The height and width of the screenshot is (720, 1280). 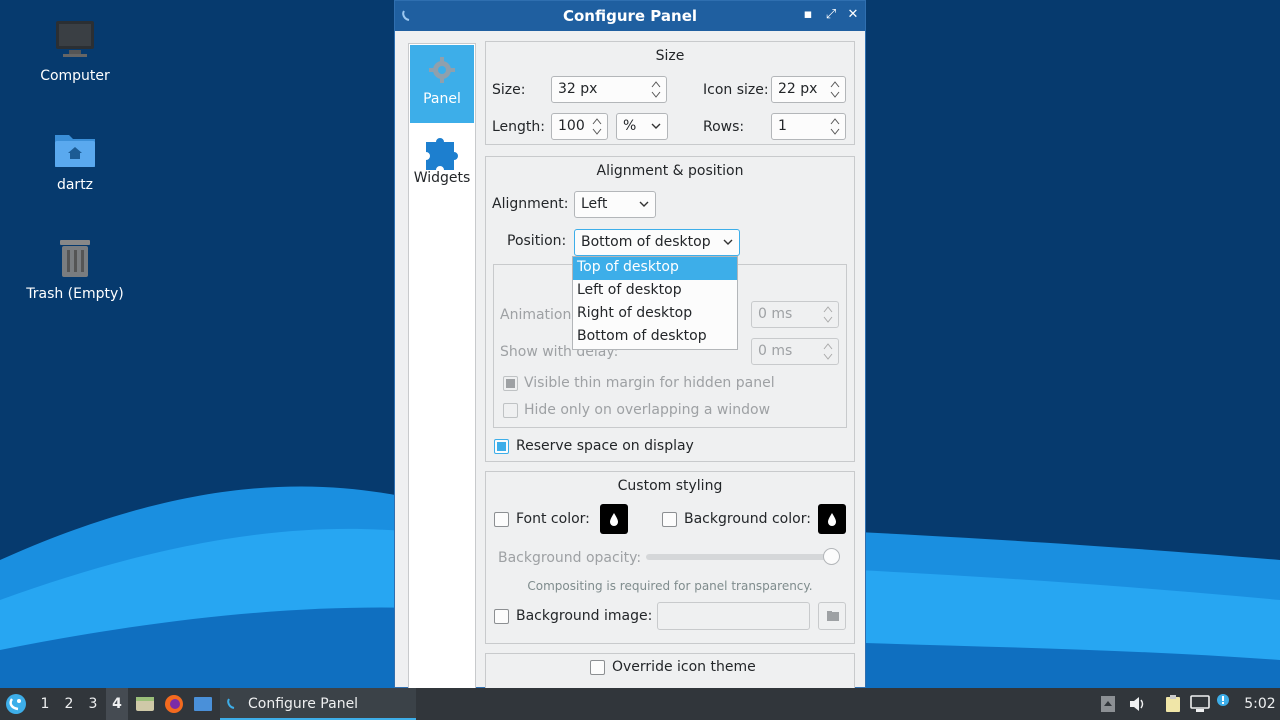 I want to click on desktop-icon-computer: Computer, so click(x=75, y=51).